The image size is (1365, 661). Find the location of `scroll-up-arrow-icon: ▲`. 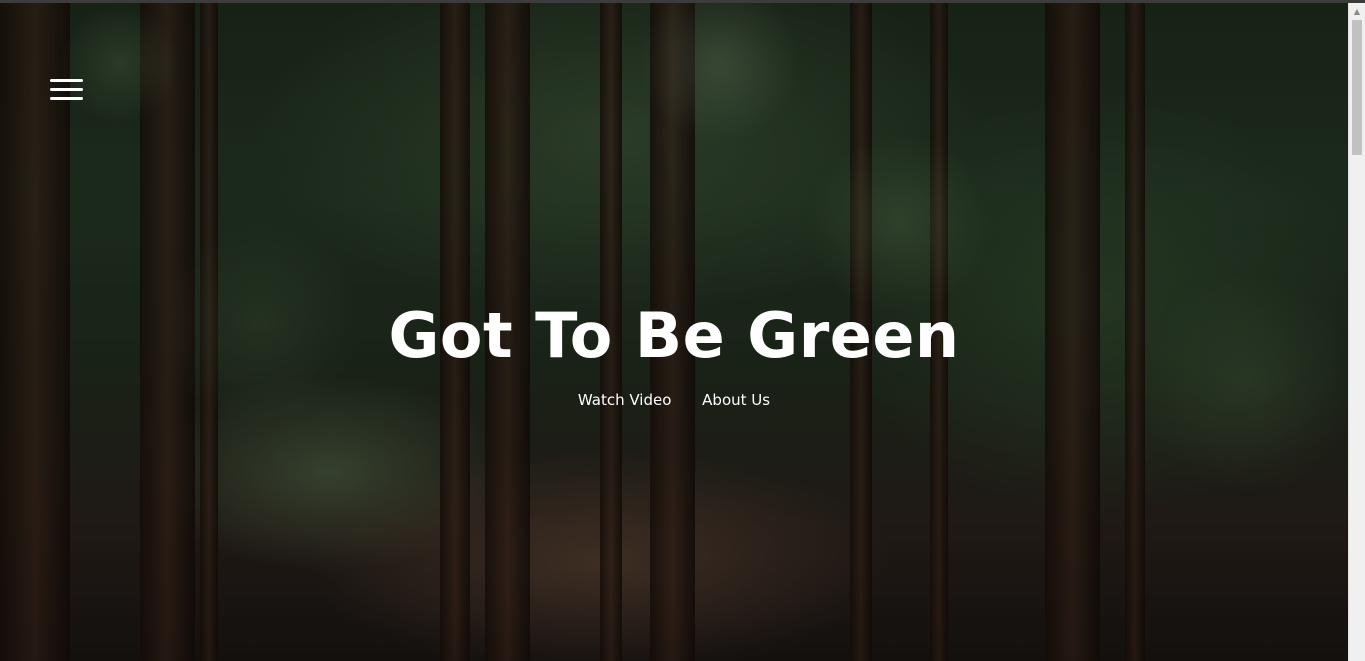

scroll-up-arrow-icon: ▲ is located at coordinates (1357, 11).